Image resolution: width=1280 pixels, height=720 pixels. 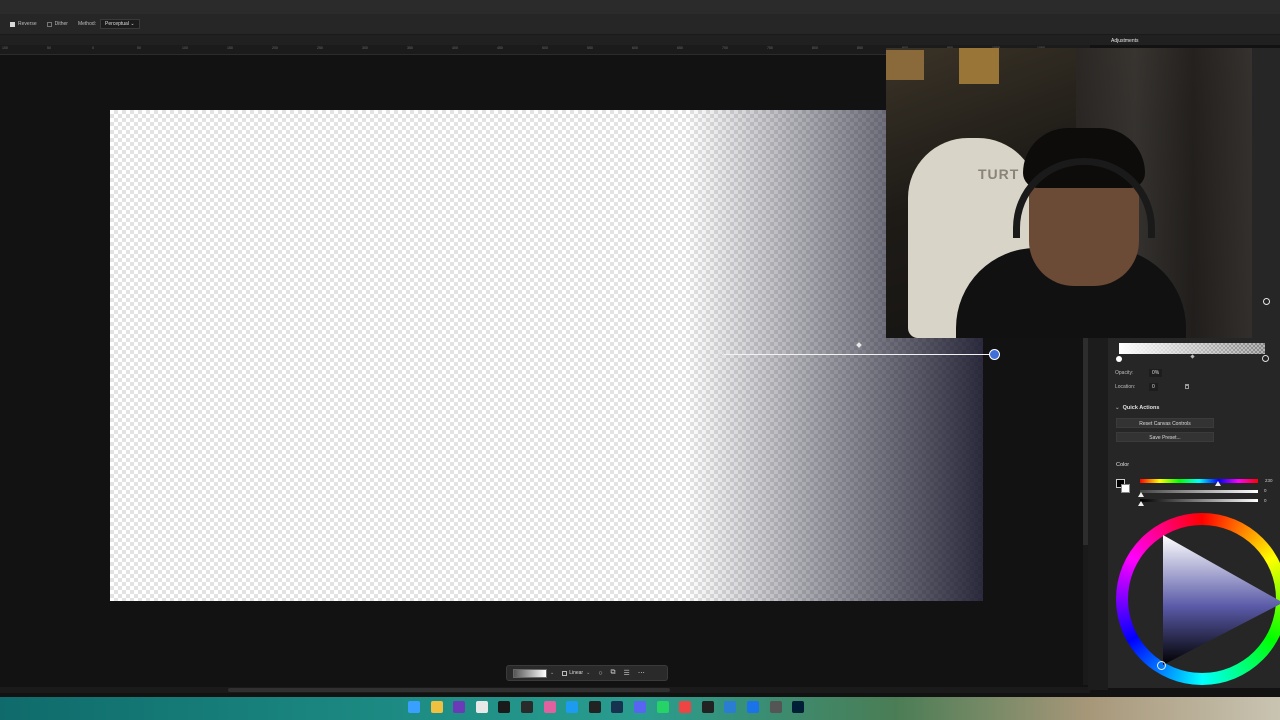 What do you see at coordinates (707, 707) in the screenshot?
I see `media-icon` at bounding box center [707, 707].